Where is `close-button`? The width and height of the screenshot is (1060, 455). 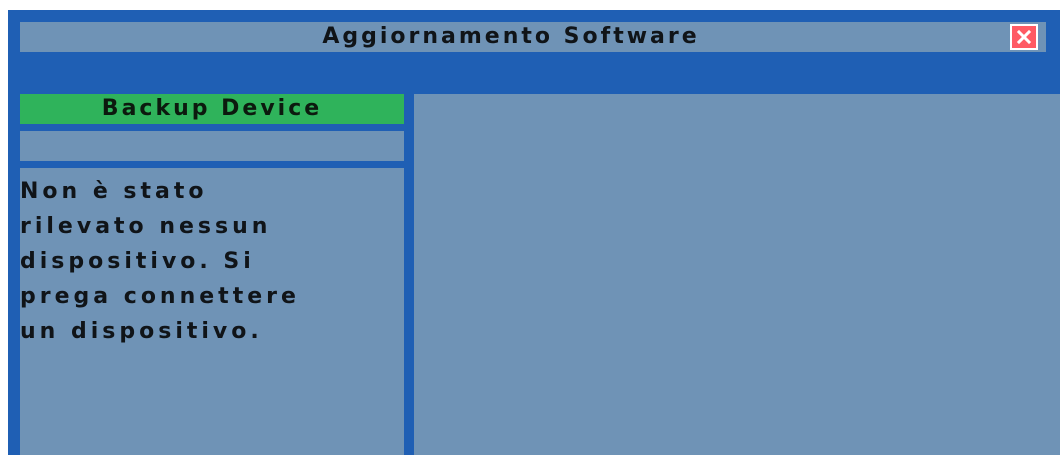
close-button is located at coordinates (1024, 37).